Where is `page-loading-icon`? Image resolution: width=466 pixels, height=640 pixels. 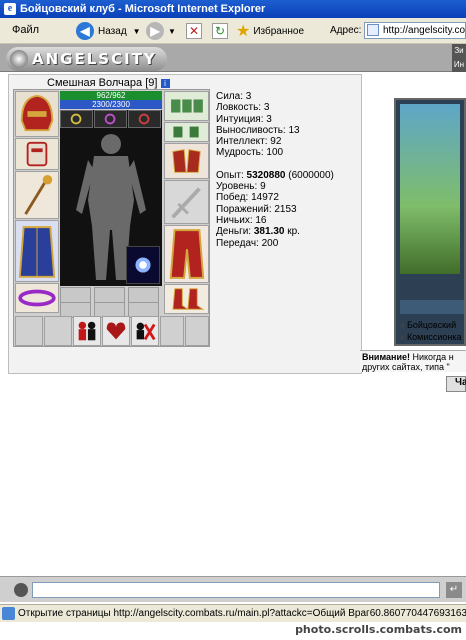 page-loading-icon is located at coordinates (8, 613).